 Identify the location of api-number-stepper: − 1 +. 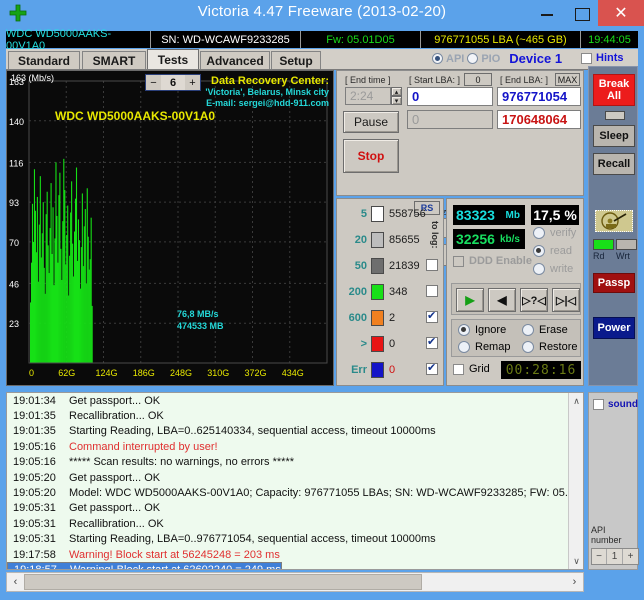
(615, 556).